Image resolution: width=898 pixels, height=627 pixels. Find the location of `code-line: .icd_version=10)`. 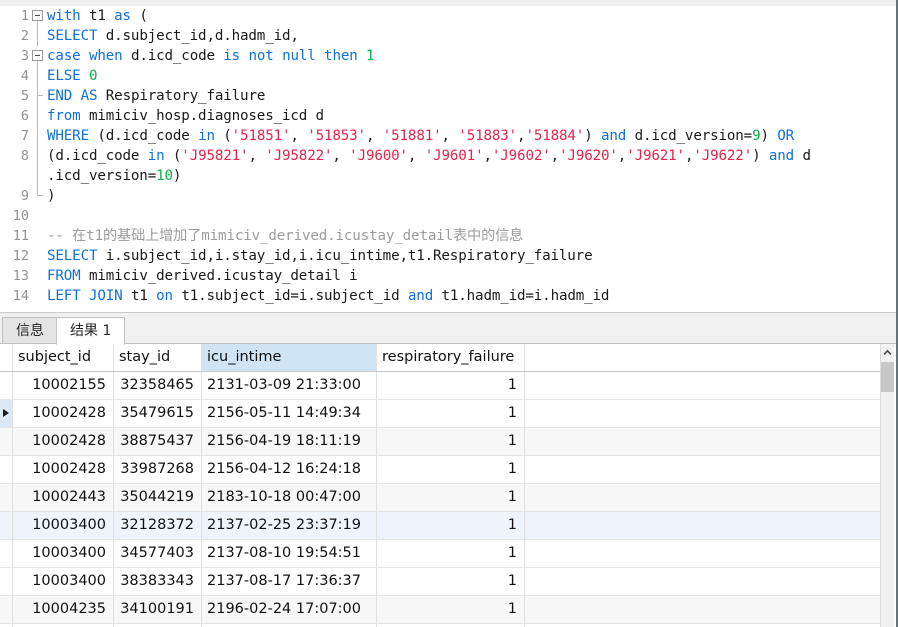

code-line: .icd_version=10) is located at coordinates (448, 176).